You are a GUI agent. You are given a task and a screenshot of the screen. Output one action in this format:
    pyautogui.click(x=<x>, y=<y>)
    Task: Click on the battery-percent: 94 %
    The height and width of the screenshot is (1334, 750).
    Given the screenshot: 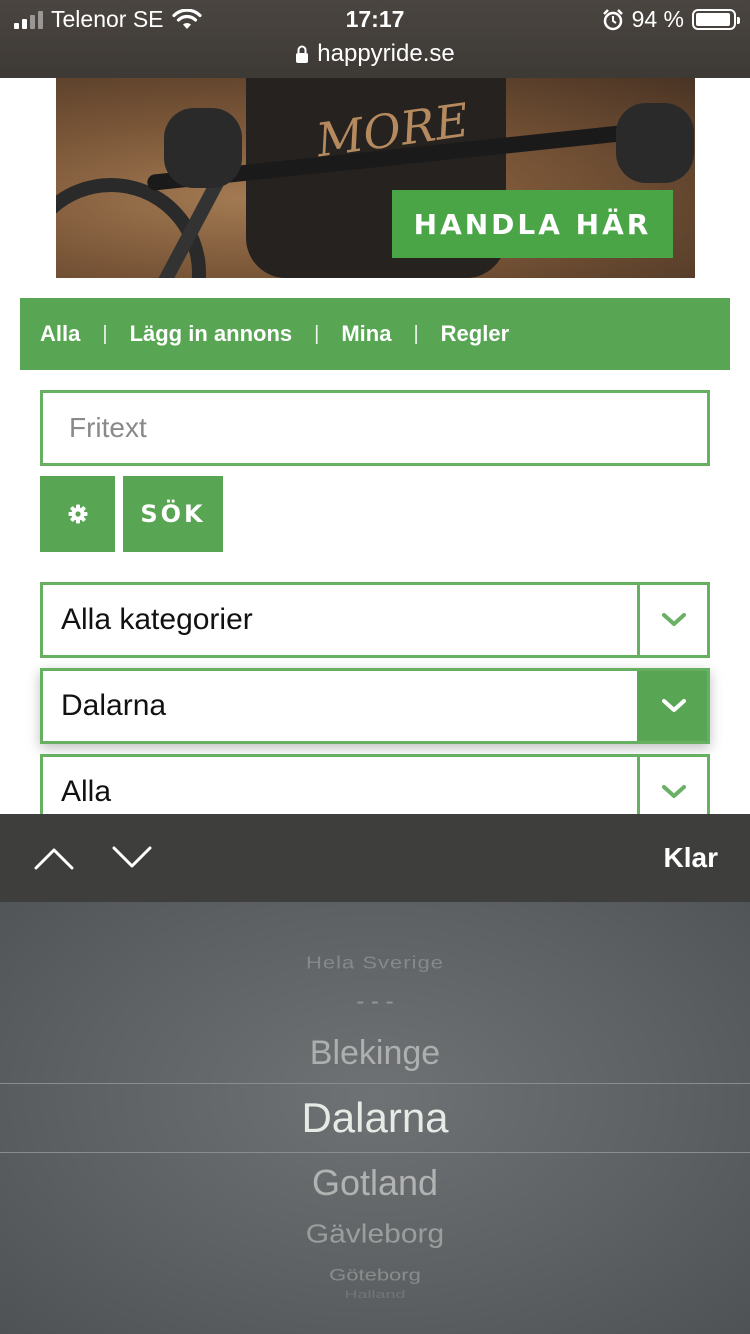 What is the action you would take?
    pyautogui.click(x=657, y=19)
    